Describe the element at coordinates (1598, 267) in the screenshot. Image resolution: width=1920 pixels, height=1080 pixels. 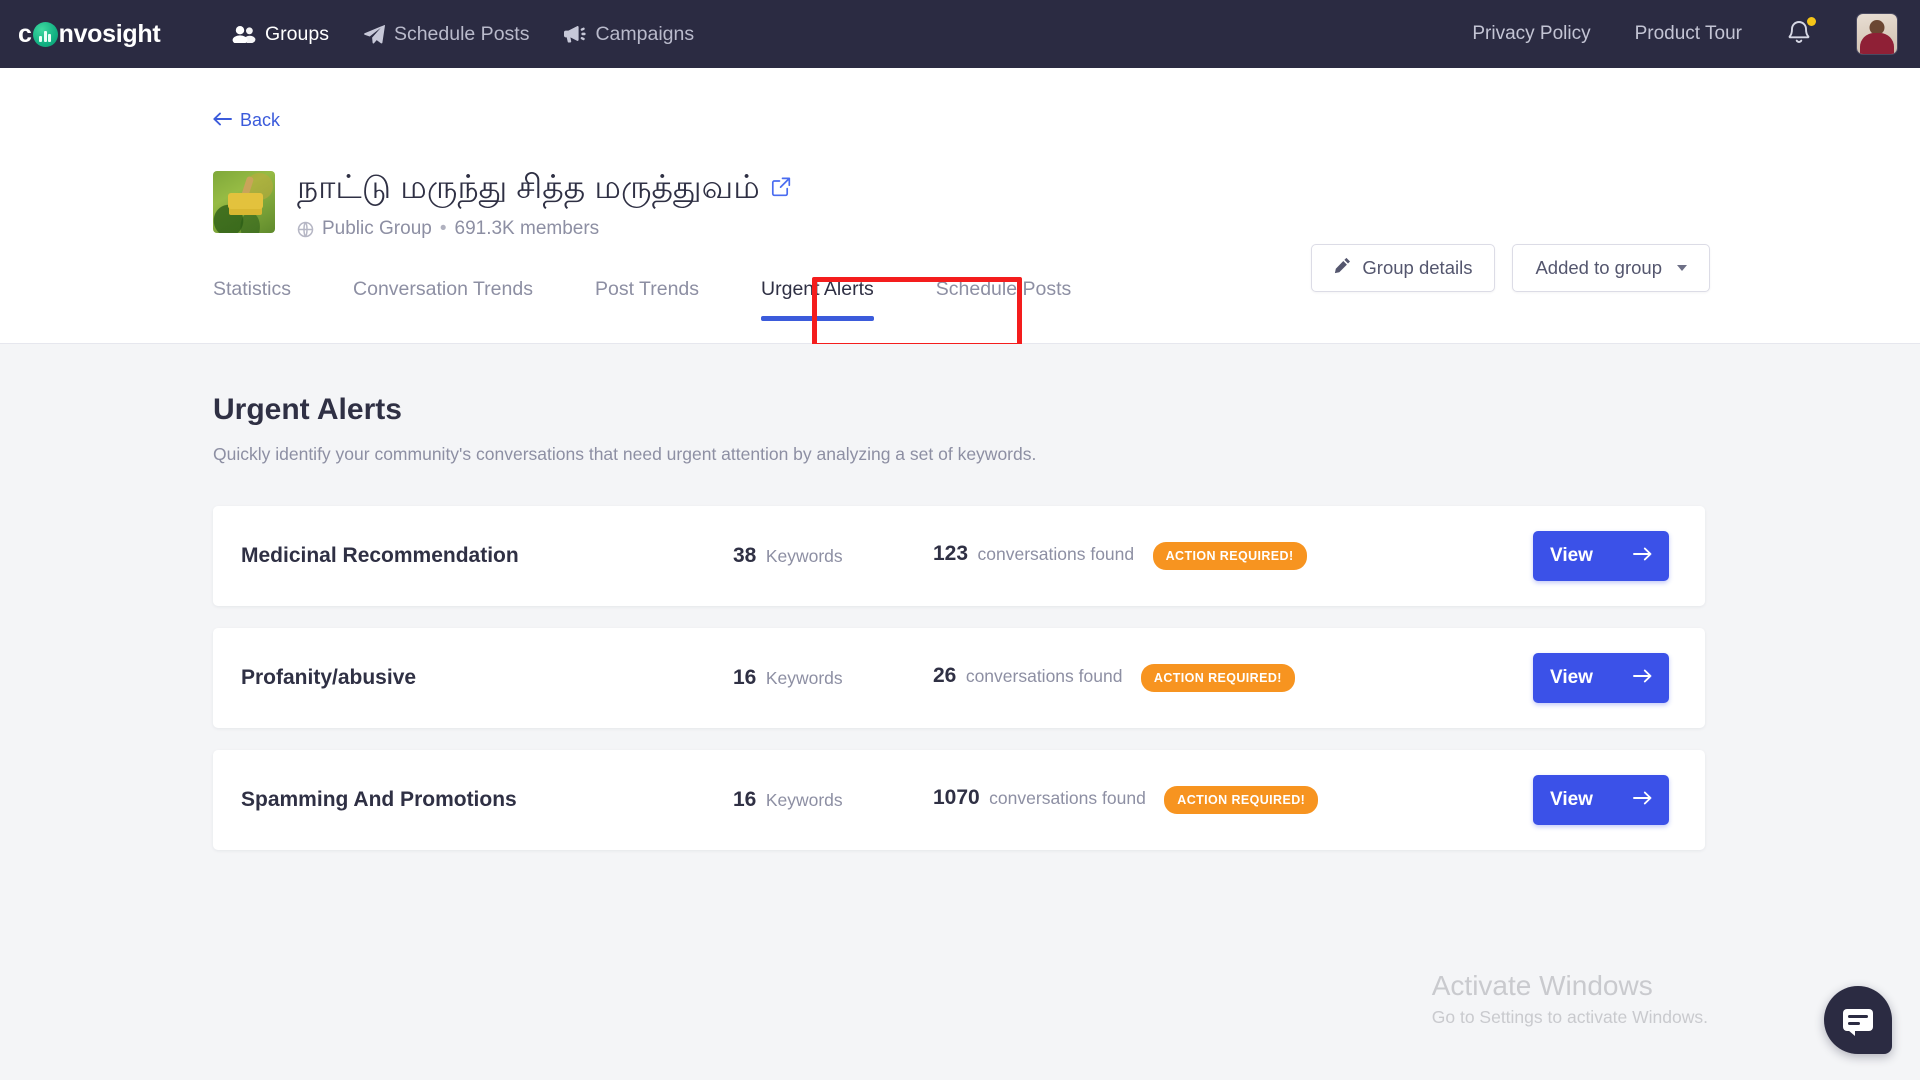
I see `added-to-group-button-label: Added to group` at that location.